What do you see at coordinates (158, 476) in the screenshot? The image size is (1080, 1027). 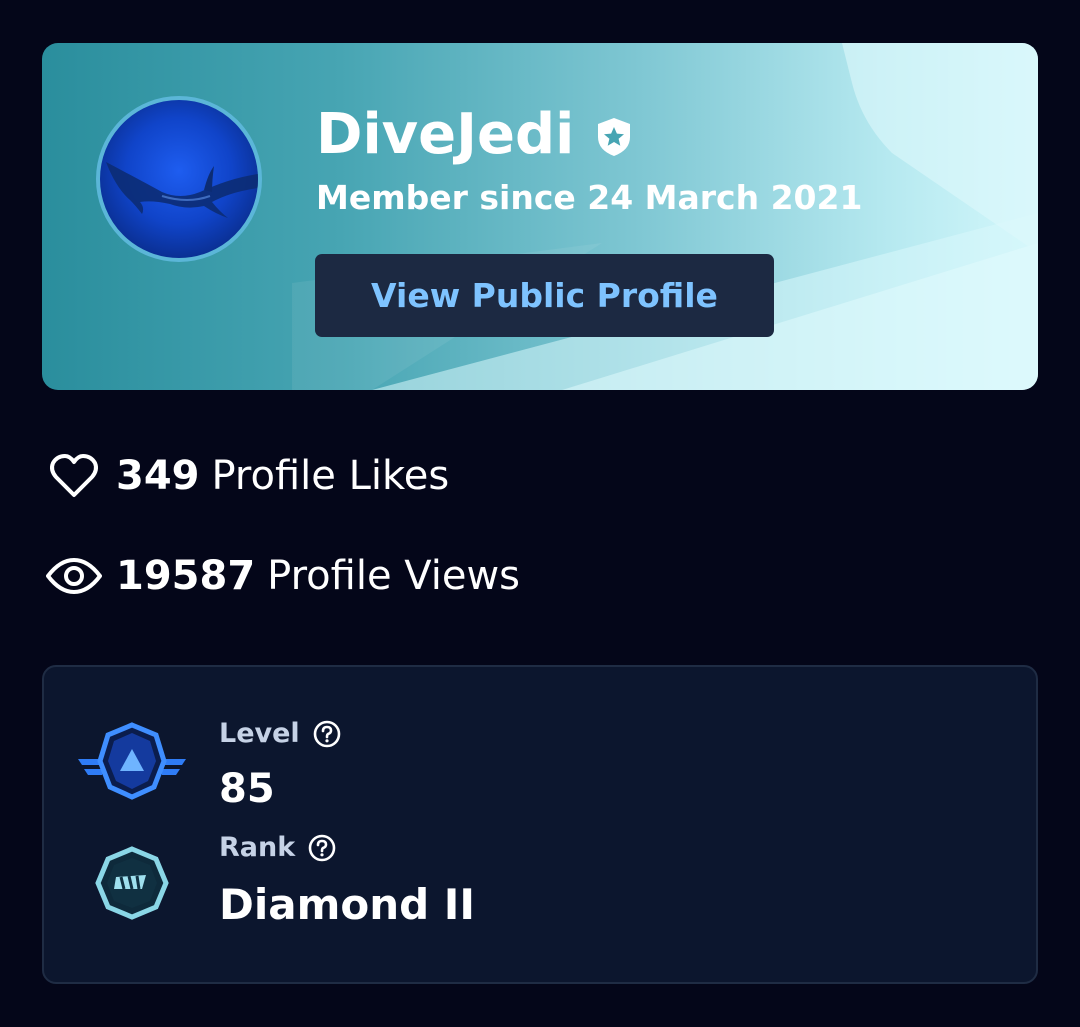 I see `likes-count: 349` at bounding box center [158, 476].